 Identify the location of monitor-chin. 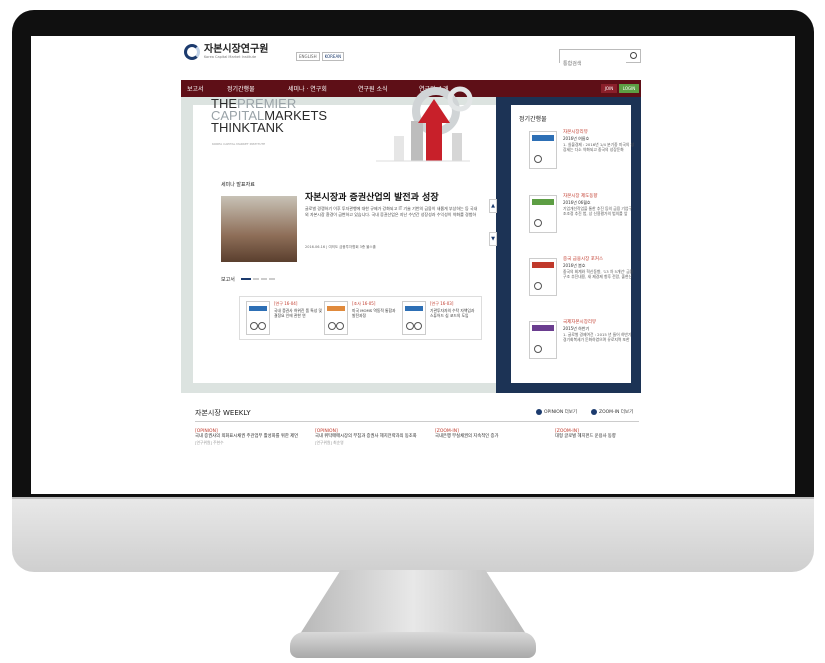
(413, 534).